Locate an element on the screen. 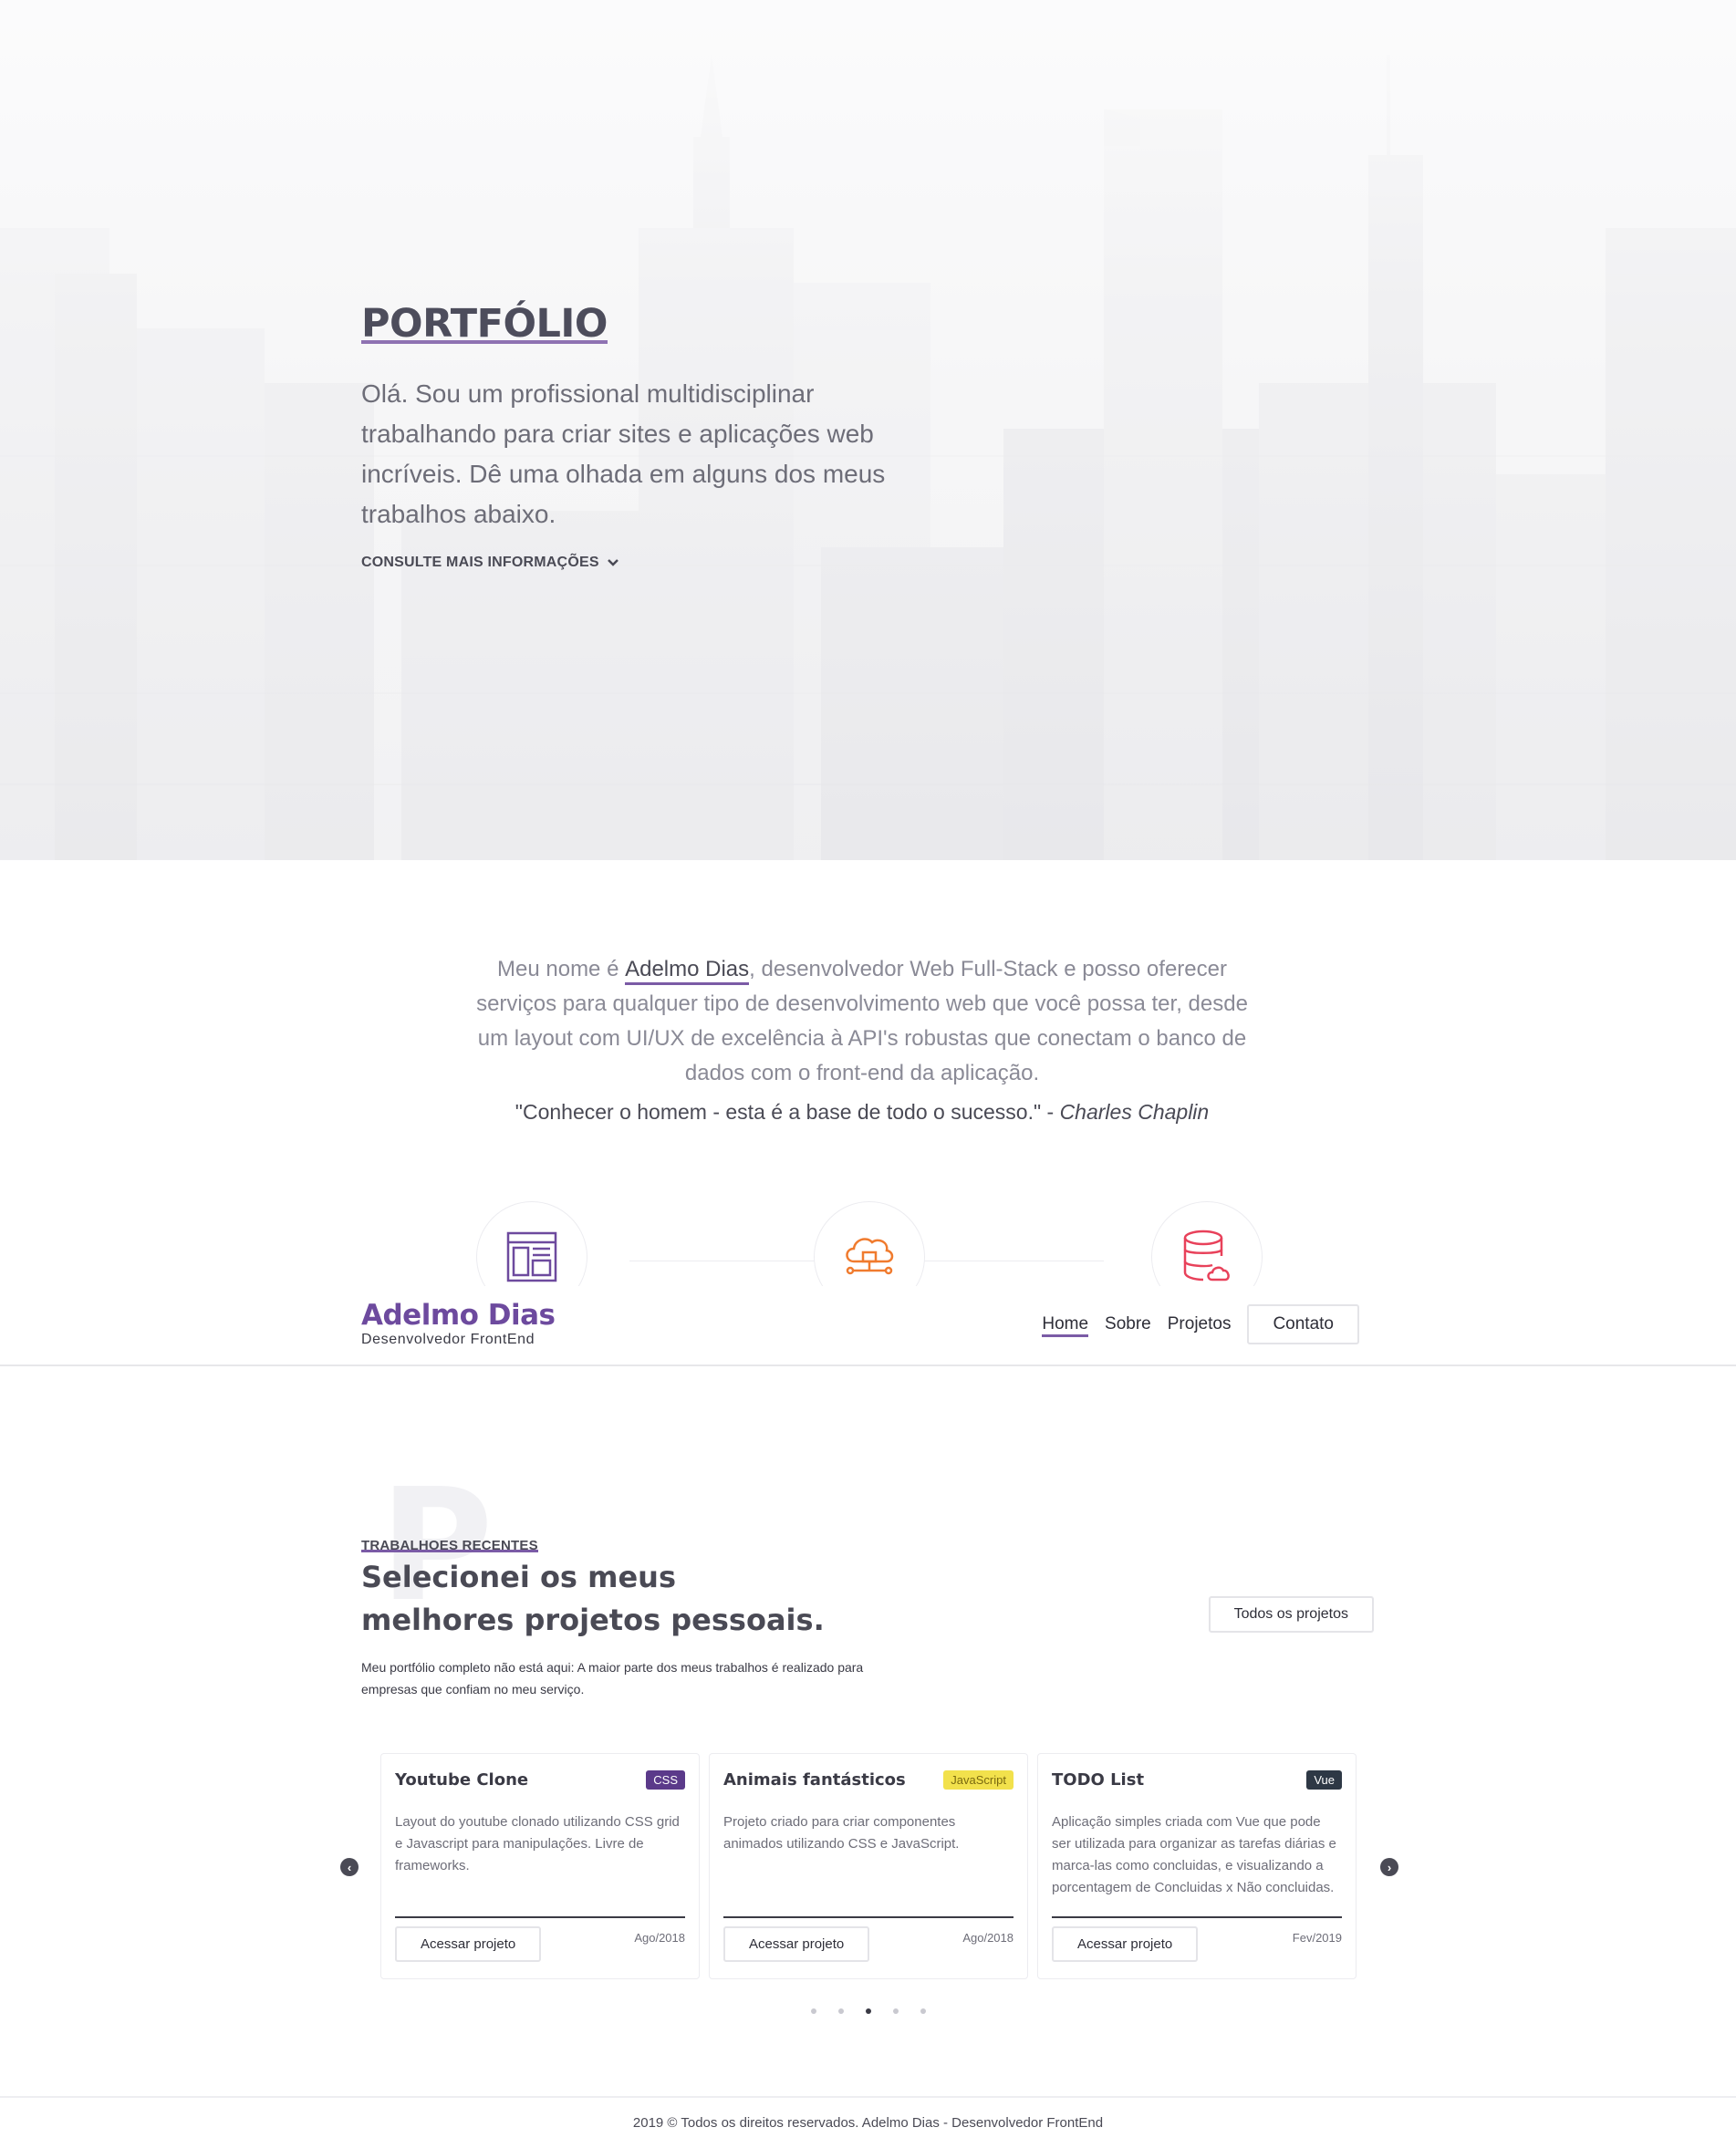  carousel-dots is located at coordinates (868, 2011).